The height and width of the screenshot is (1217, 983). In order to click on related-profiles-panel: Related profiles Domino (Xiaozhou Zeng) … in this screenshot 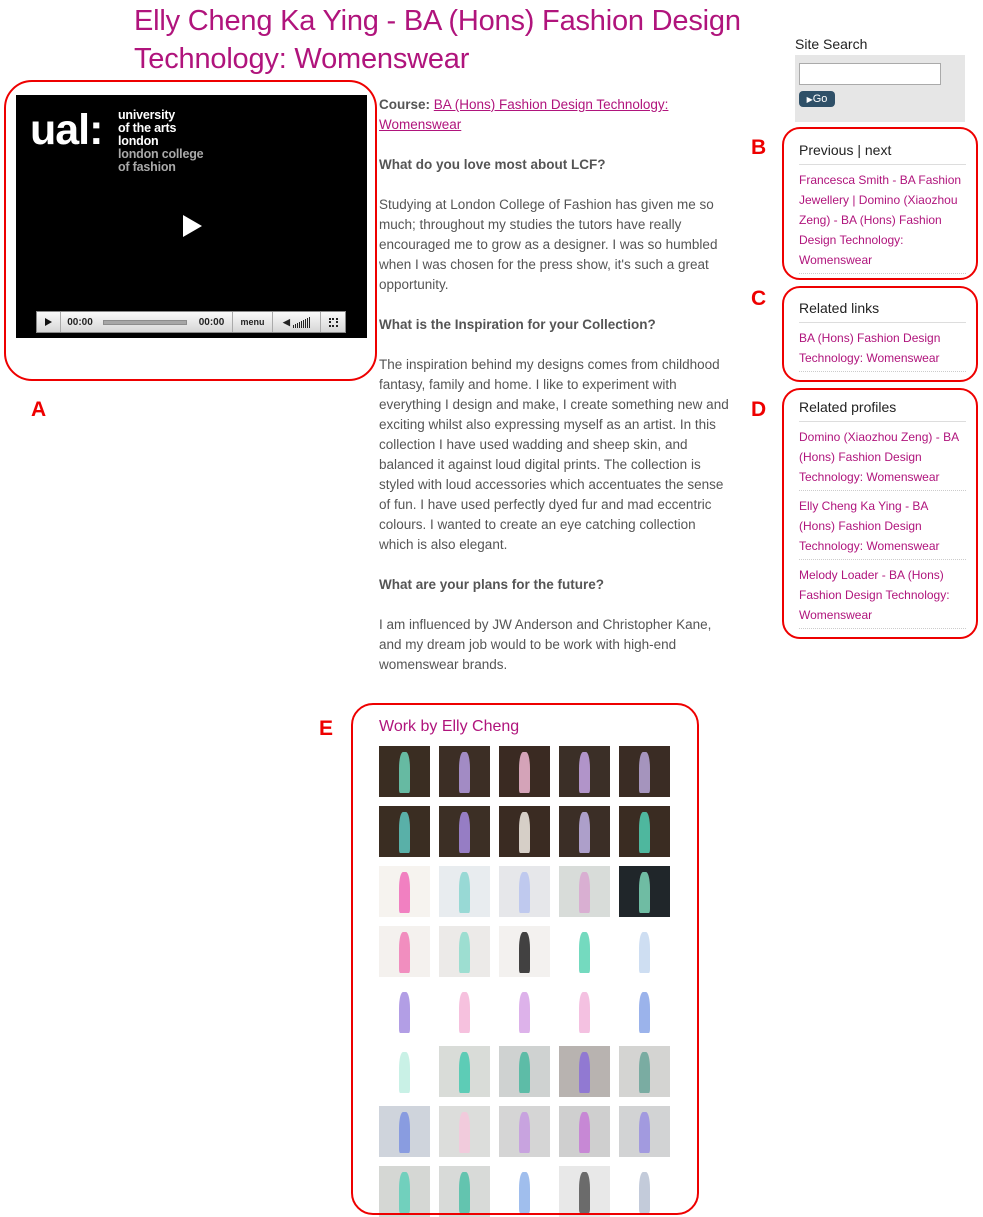, I will do `click(882, 513)`.